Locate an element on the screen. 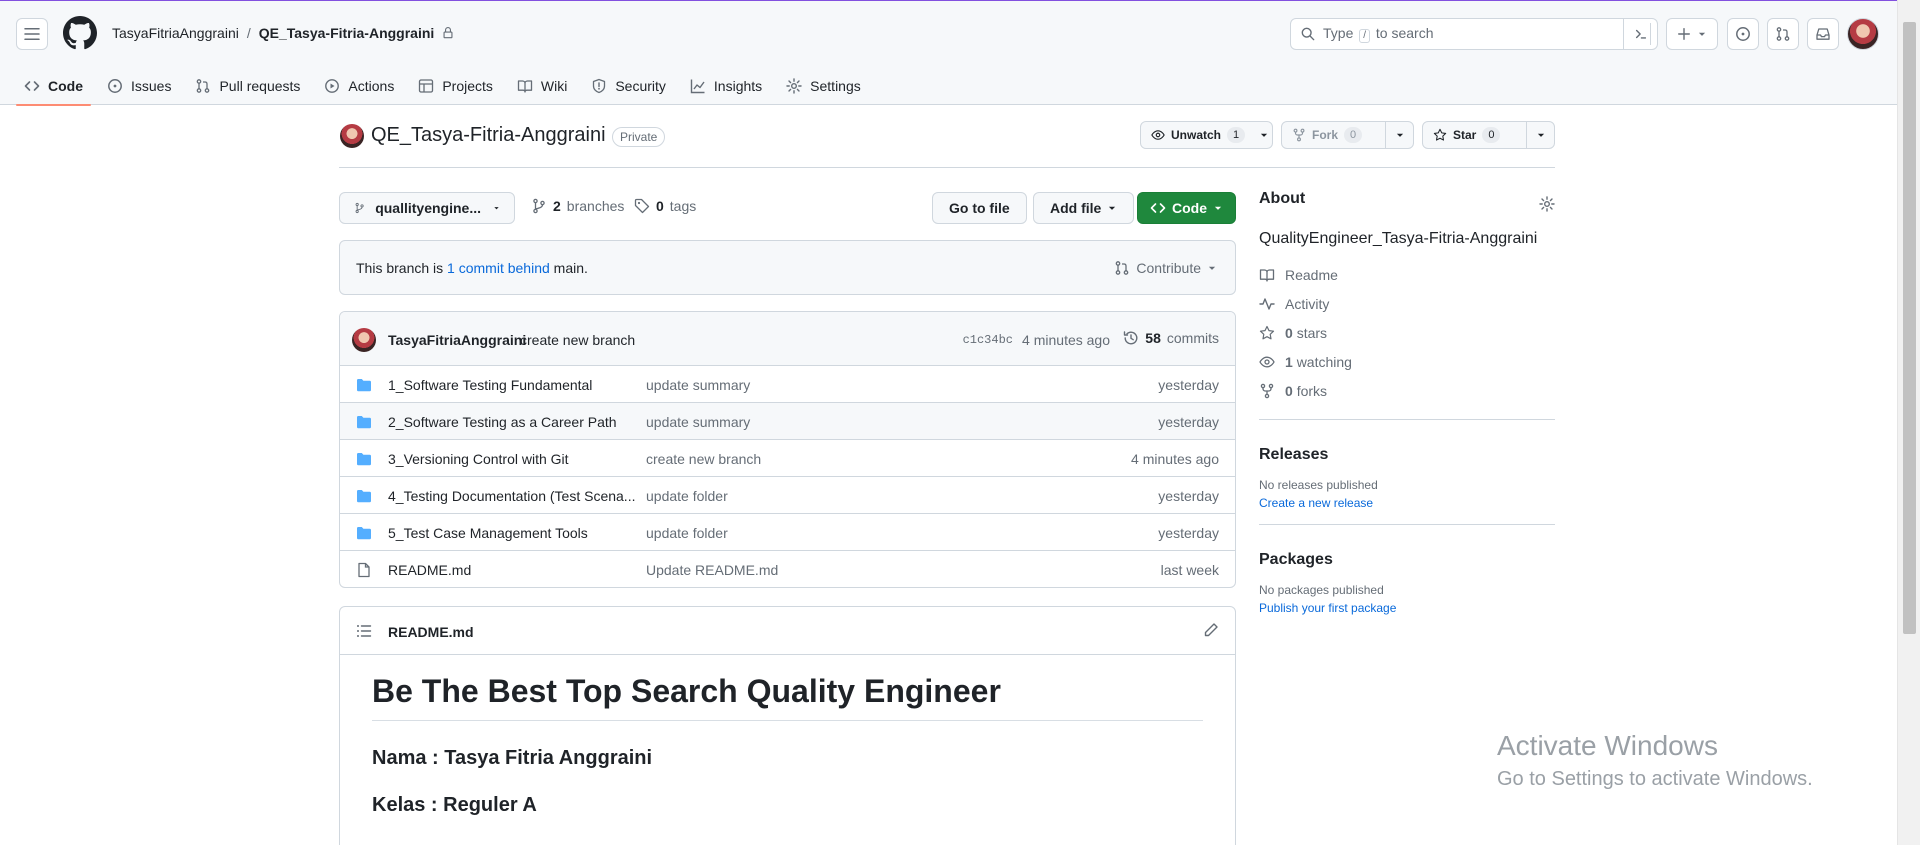 This screenshot has height=845, width=1920. repo-title: QE_Tasya-Fitria-Anggraini is located at coordinates (488, 135).